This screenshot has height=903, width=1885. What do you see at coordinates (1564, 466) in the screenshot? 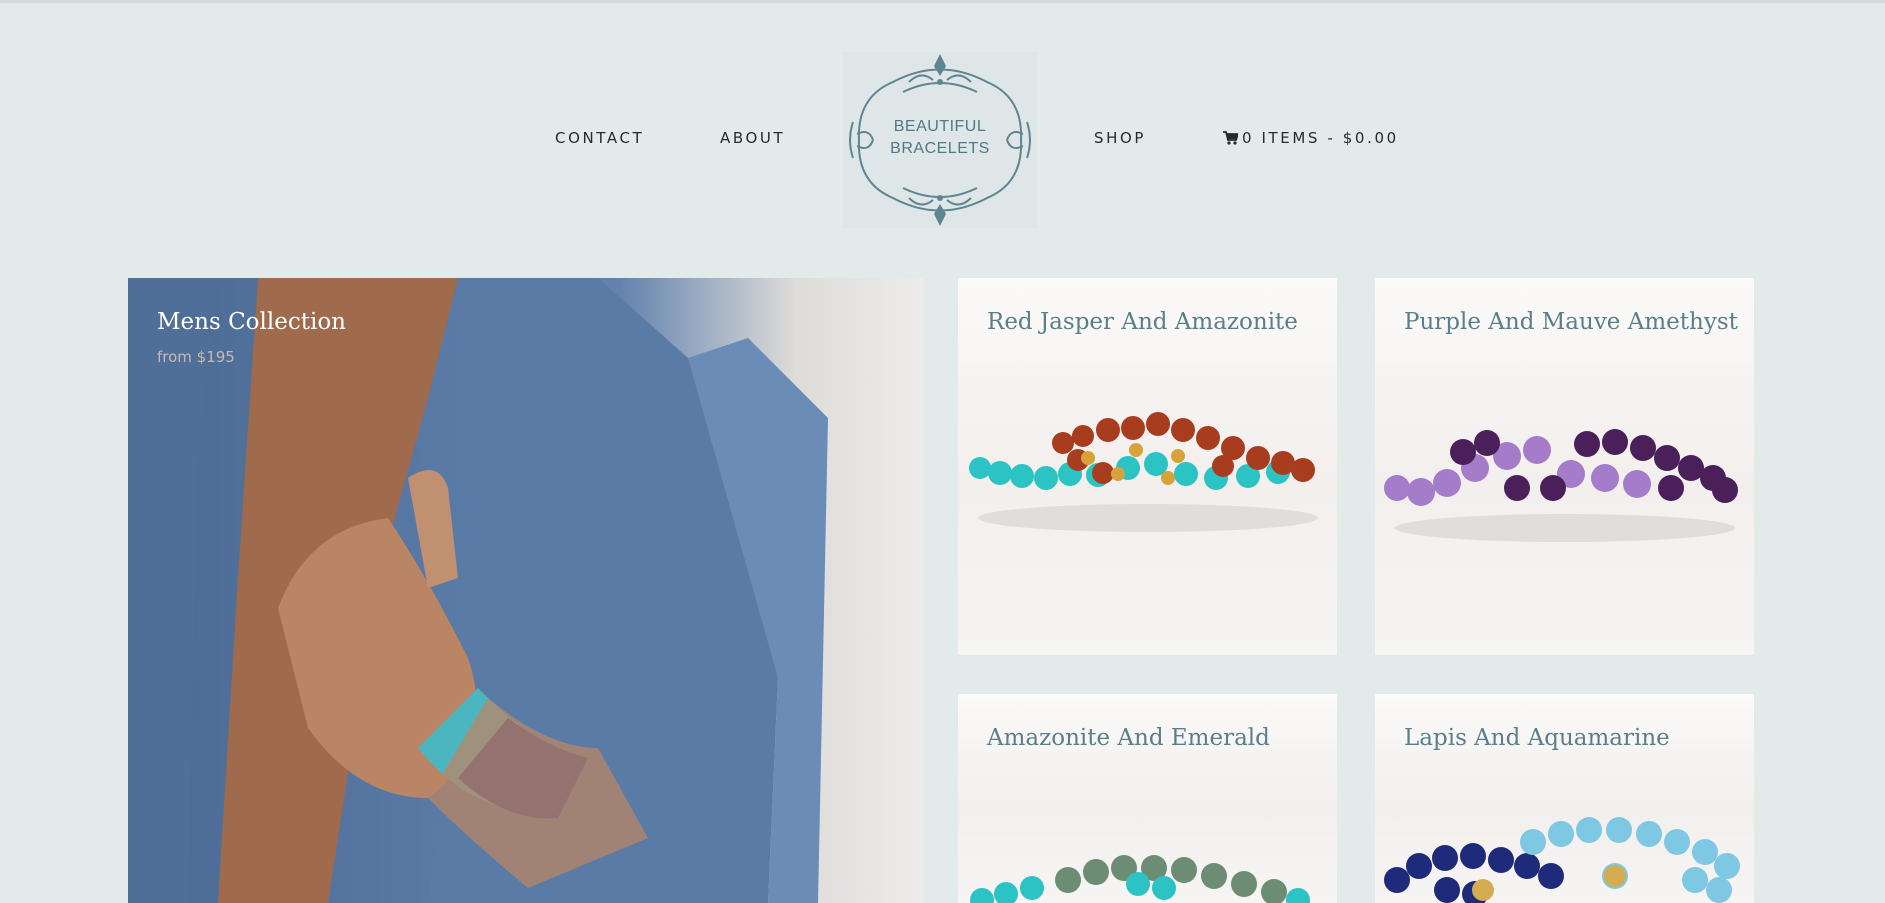
I see `product-tile-purple-amethyst: Purple And Mauve Amethyst` at bounding box center [1564, 466].